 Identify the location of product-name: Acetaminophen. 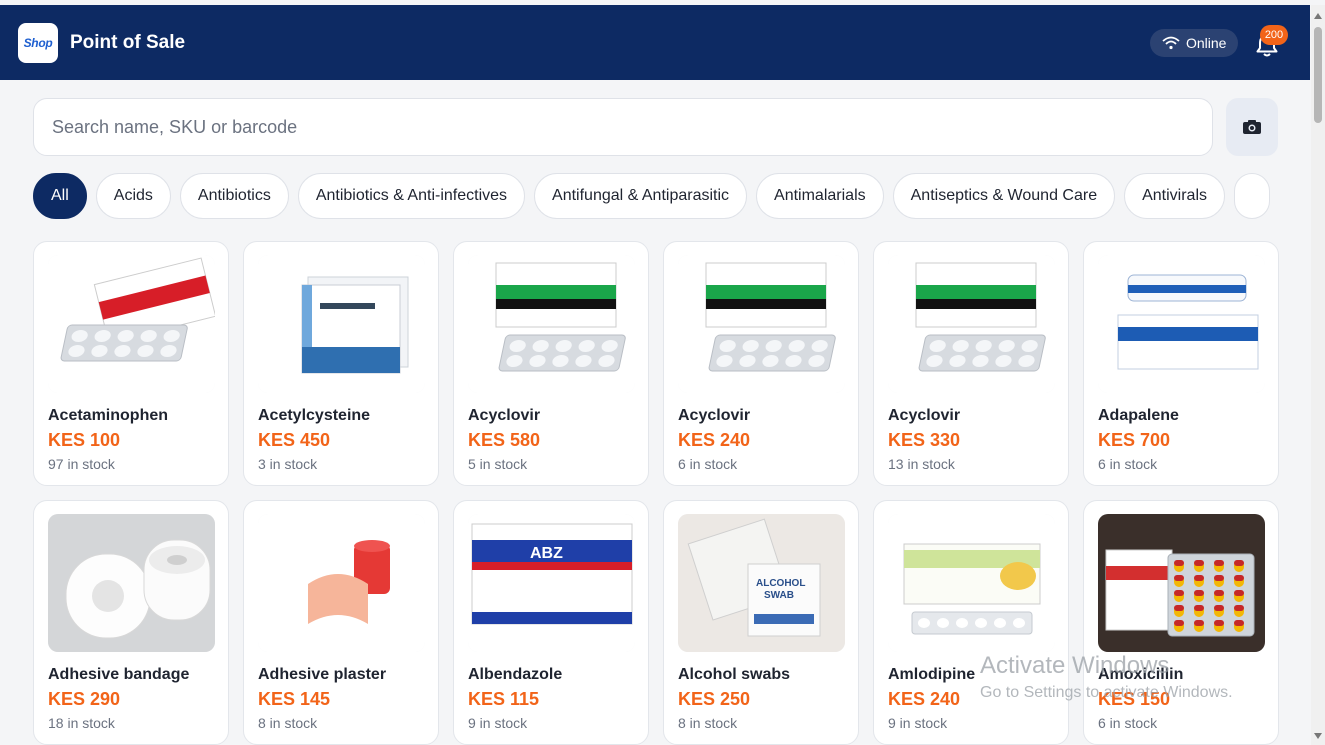
(108, 415).